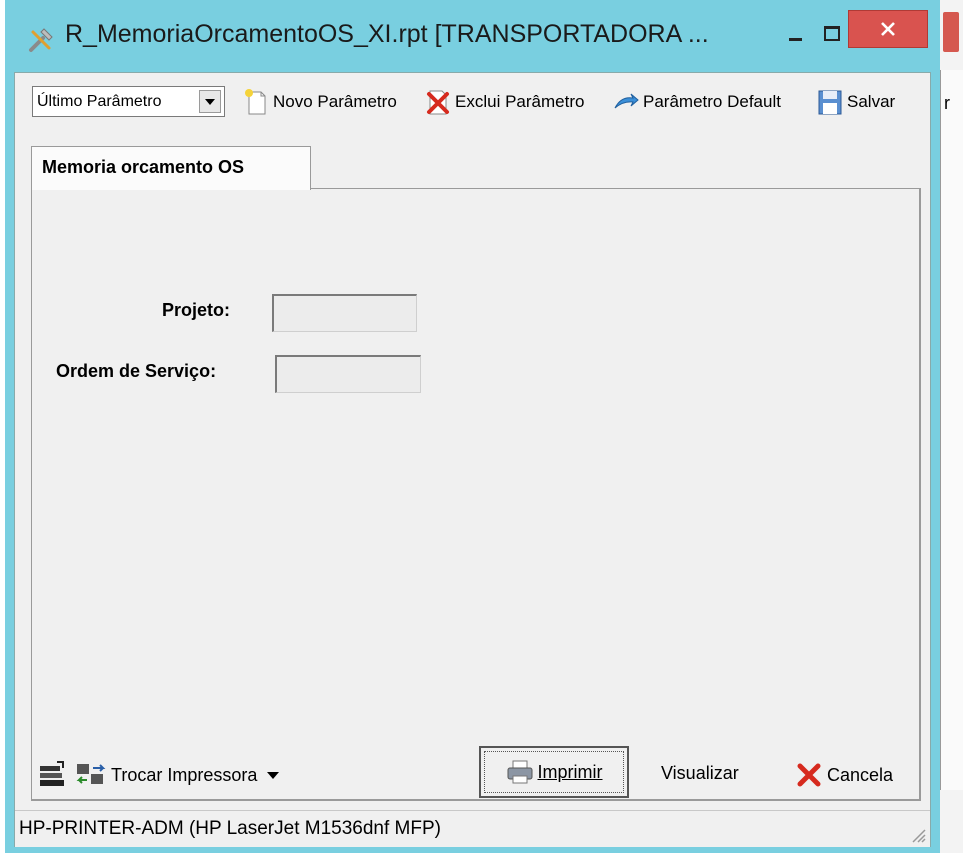 The height and width of the screenshot is (853, 963). I want to click on printer-icon, so click(520, 772).